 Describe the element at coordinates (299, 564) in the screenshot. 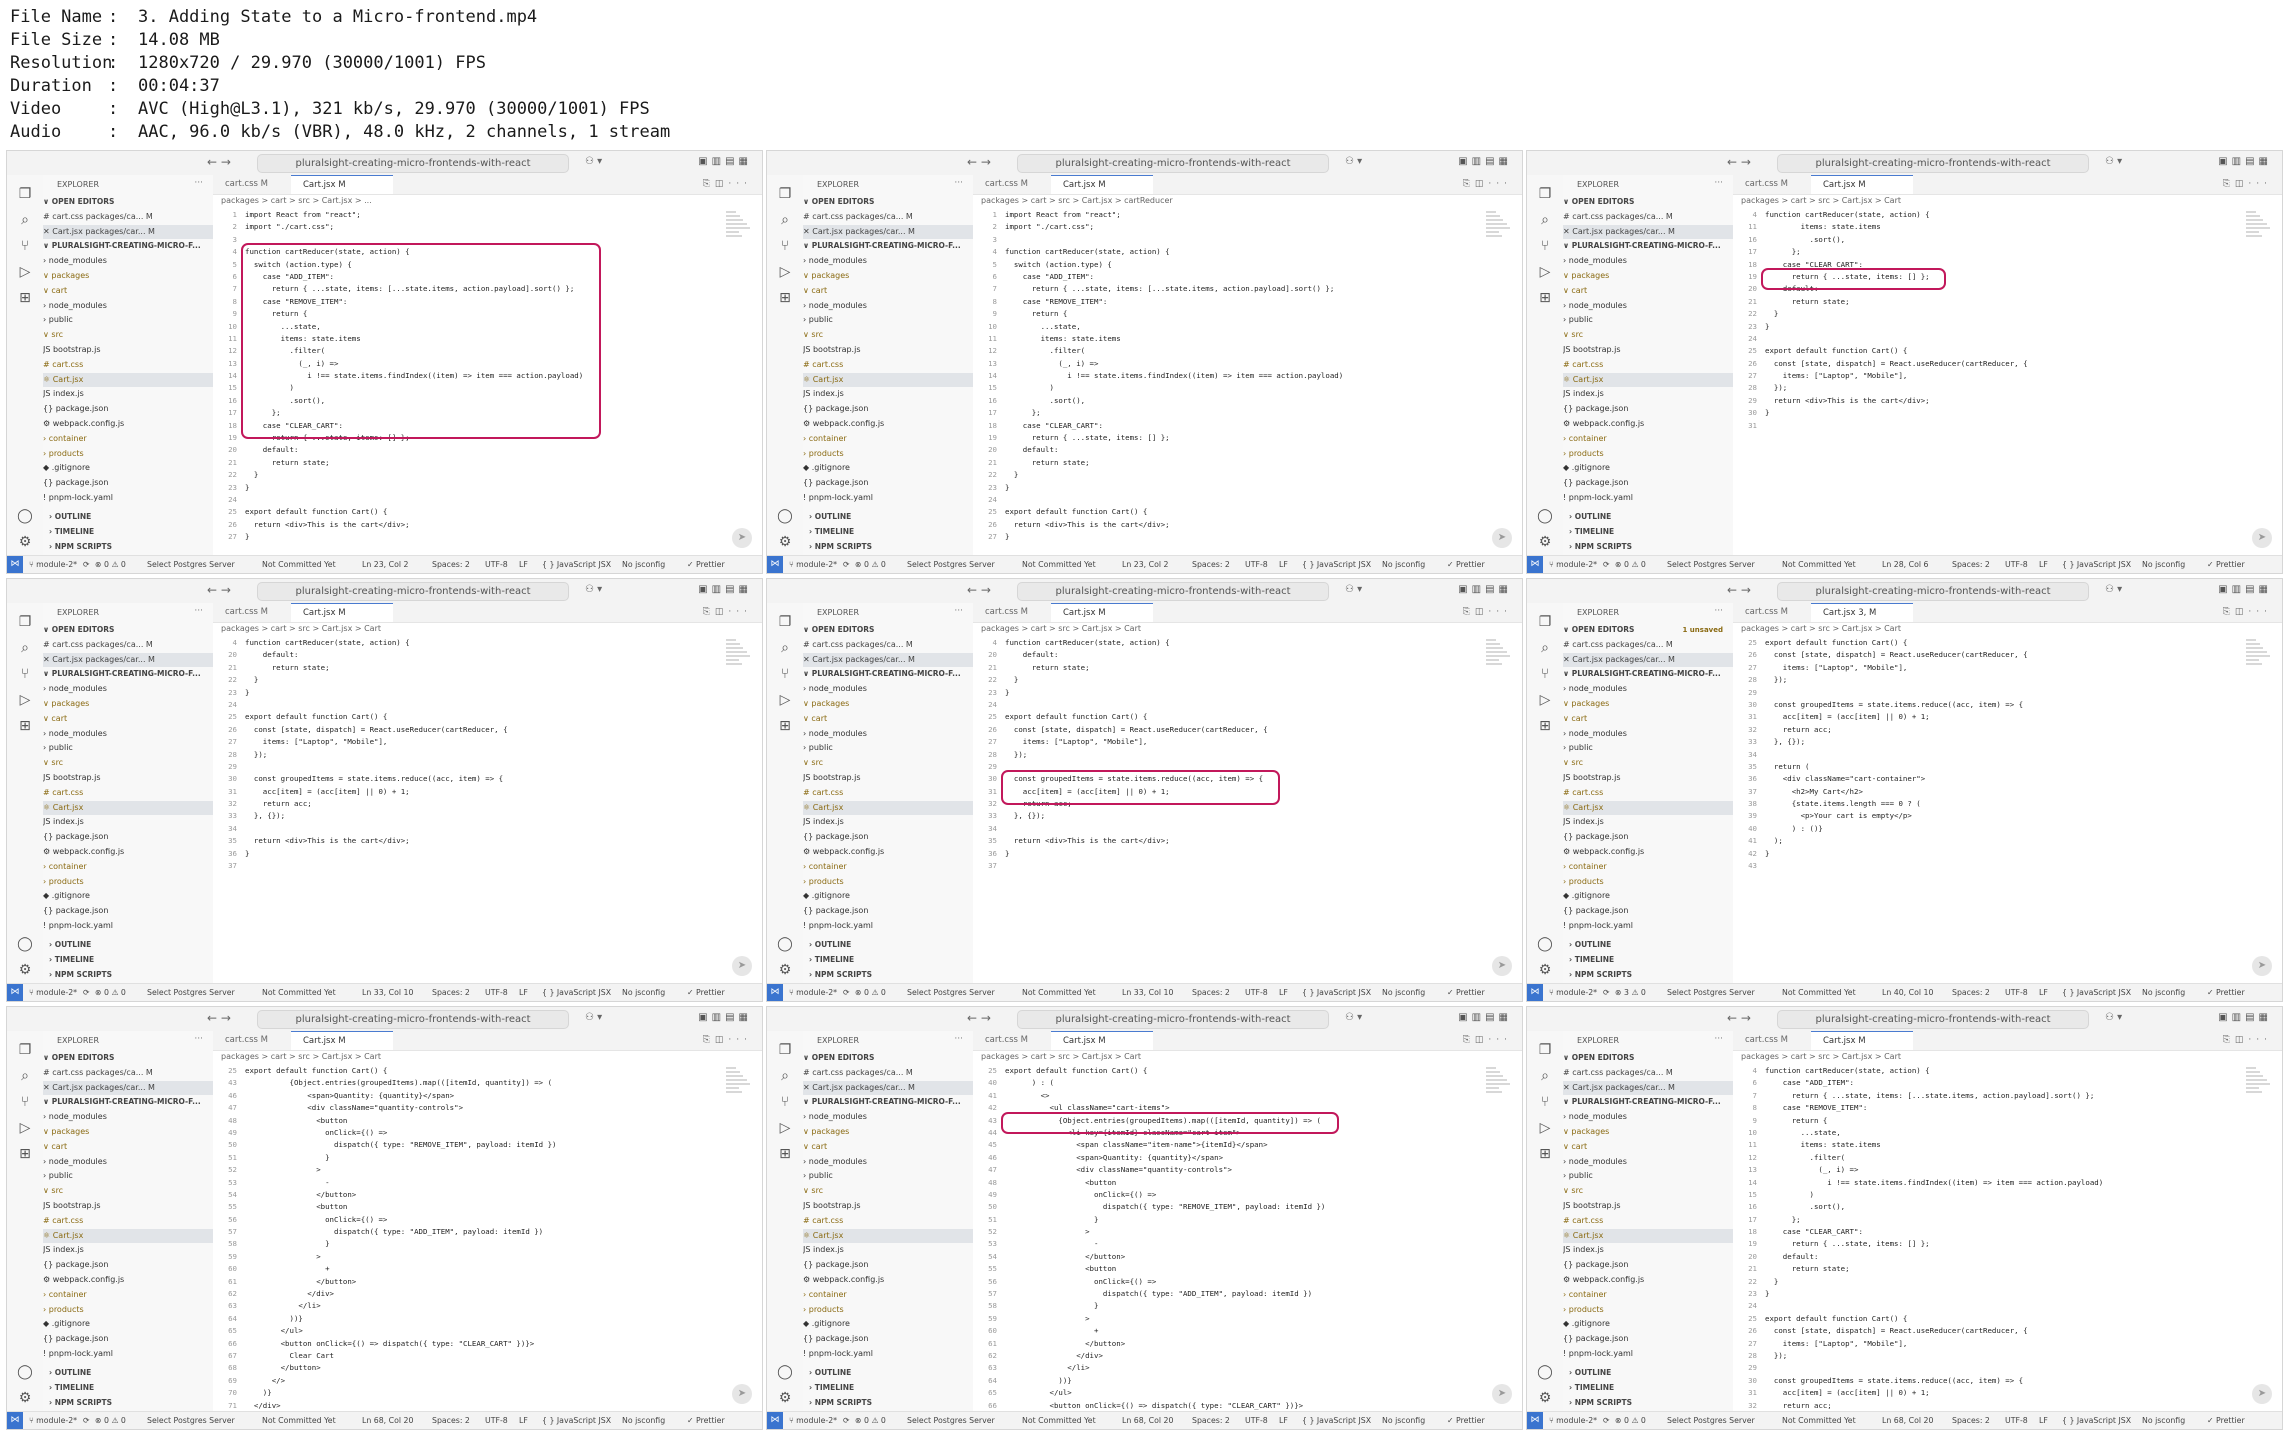

I see `git-blame-status: Not Committed Yet` at that location.